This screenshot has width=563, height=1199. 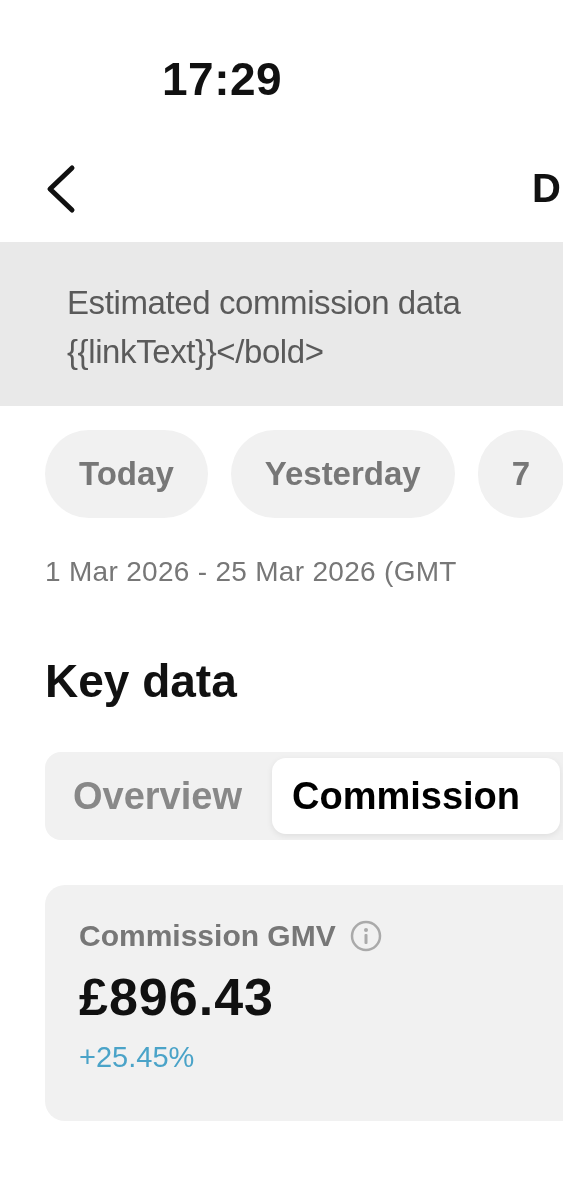 What do you see at coordinates (342, 474) in the screenshot?
I see `date-chip: Yesterday` at bounding box center [342, 474].